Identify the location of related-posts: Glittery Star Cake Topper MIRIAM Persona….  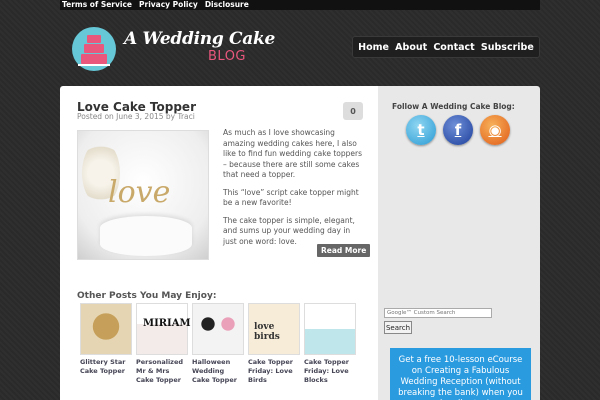
(218, 344).